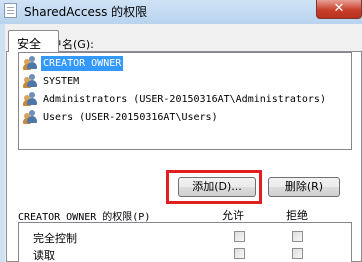  I want to click on list-item-users: Users (USER-20150316AT\Users), so click(185, 117).